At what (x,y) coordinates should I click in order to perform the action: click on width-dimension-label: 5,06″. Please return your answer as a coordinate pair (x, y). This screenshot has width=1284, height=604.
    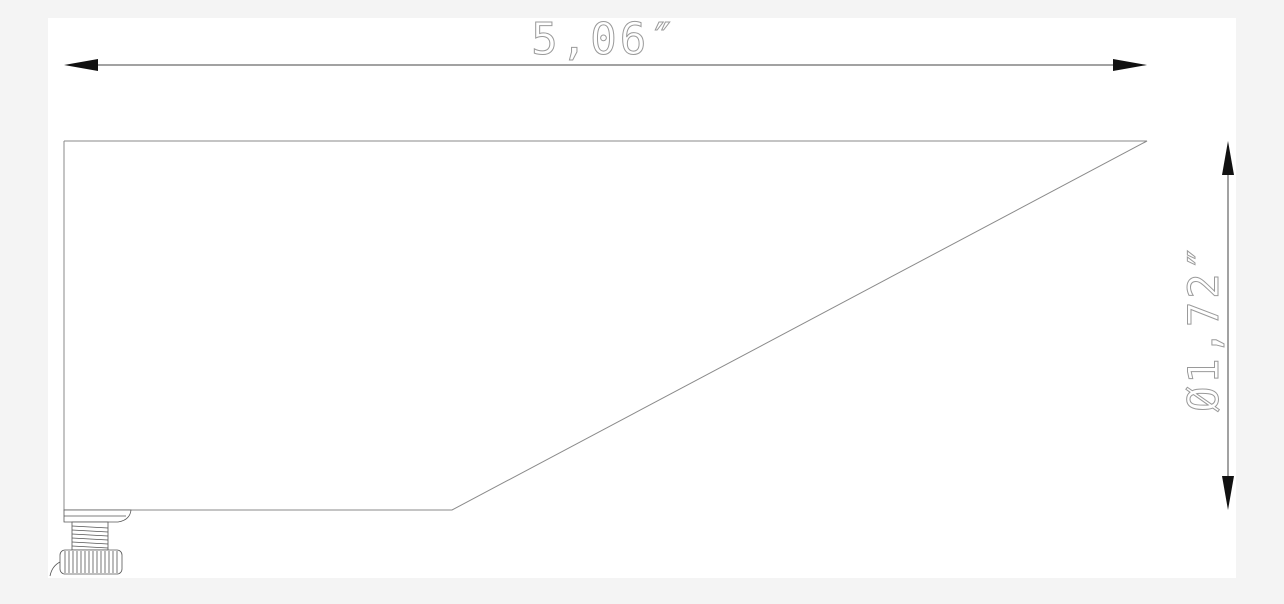
    Looking at the image, I should click on (604, 39).